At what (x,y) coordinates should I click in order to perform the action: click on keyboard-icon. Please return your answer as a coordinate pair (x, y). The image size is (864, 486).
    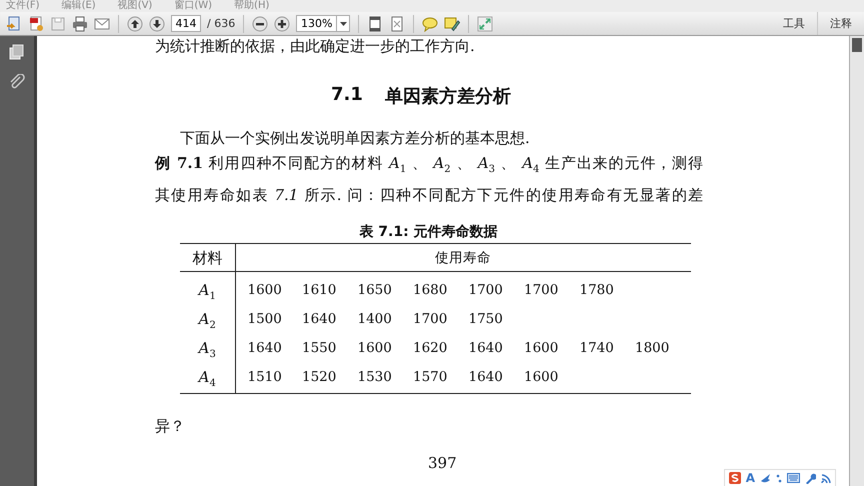
    Looking at the image, I should click on (793, 478).